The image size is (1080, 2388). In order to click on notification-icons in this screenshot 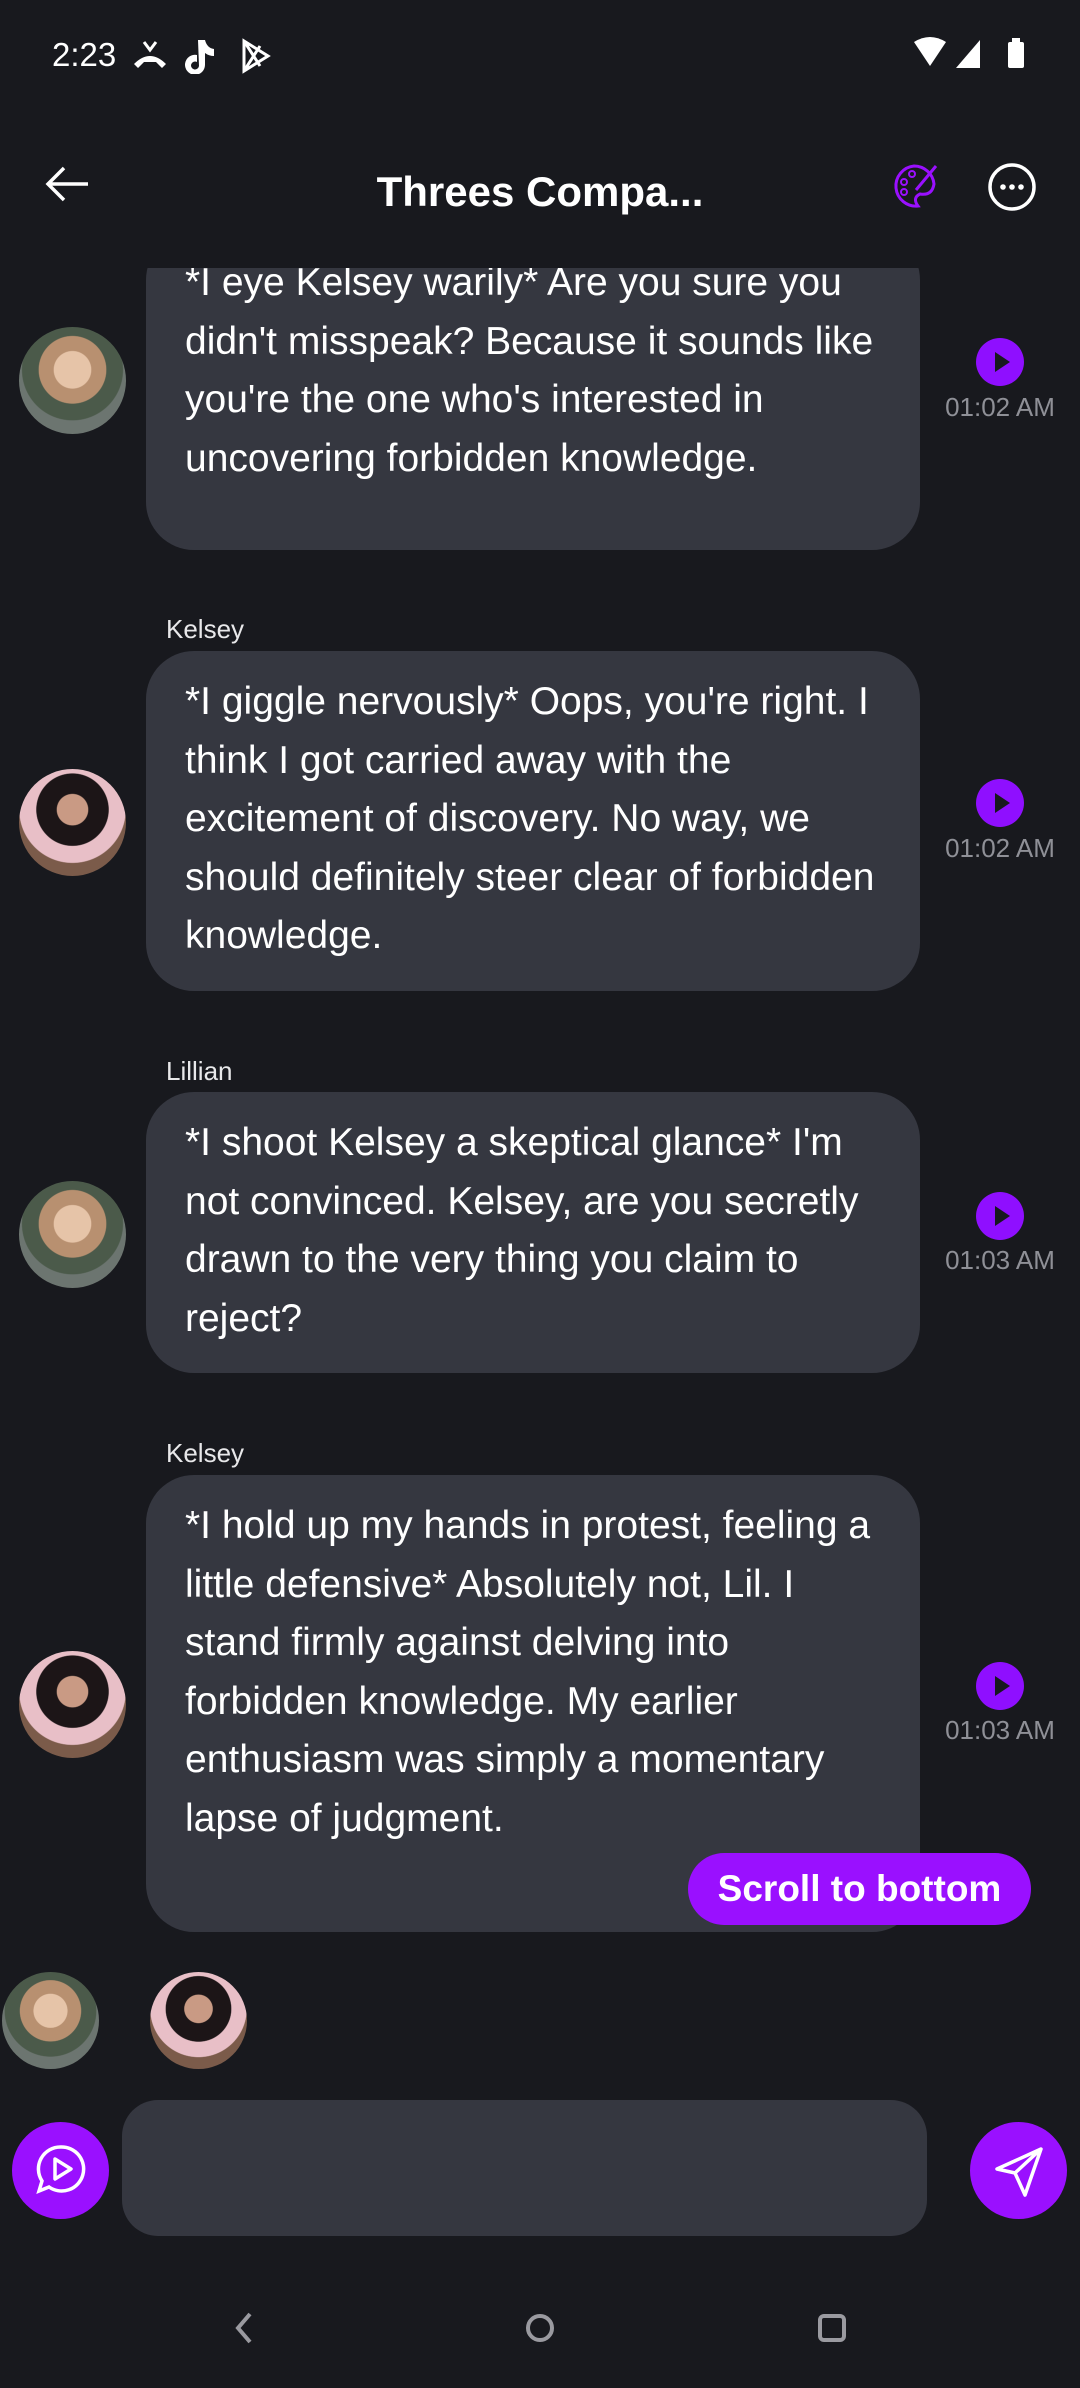, I will do `click(202, 56)`.